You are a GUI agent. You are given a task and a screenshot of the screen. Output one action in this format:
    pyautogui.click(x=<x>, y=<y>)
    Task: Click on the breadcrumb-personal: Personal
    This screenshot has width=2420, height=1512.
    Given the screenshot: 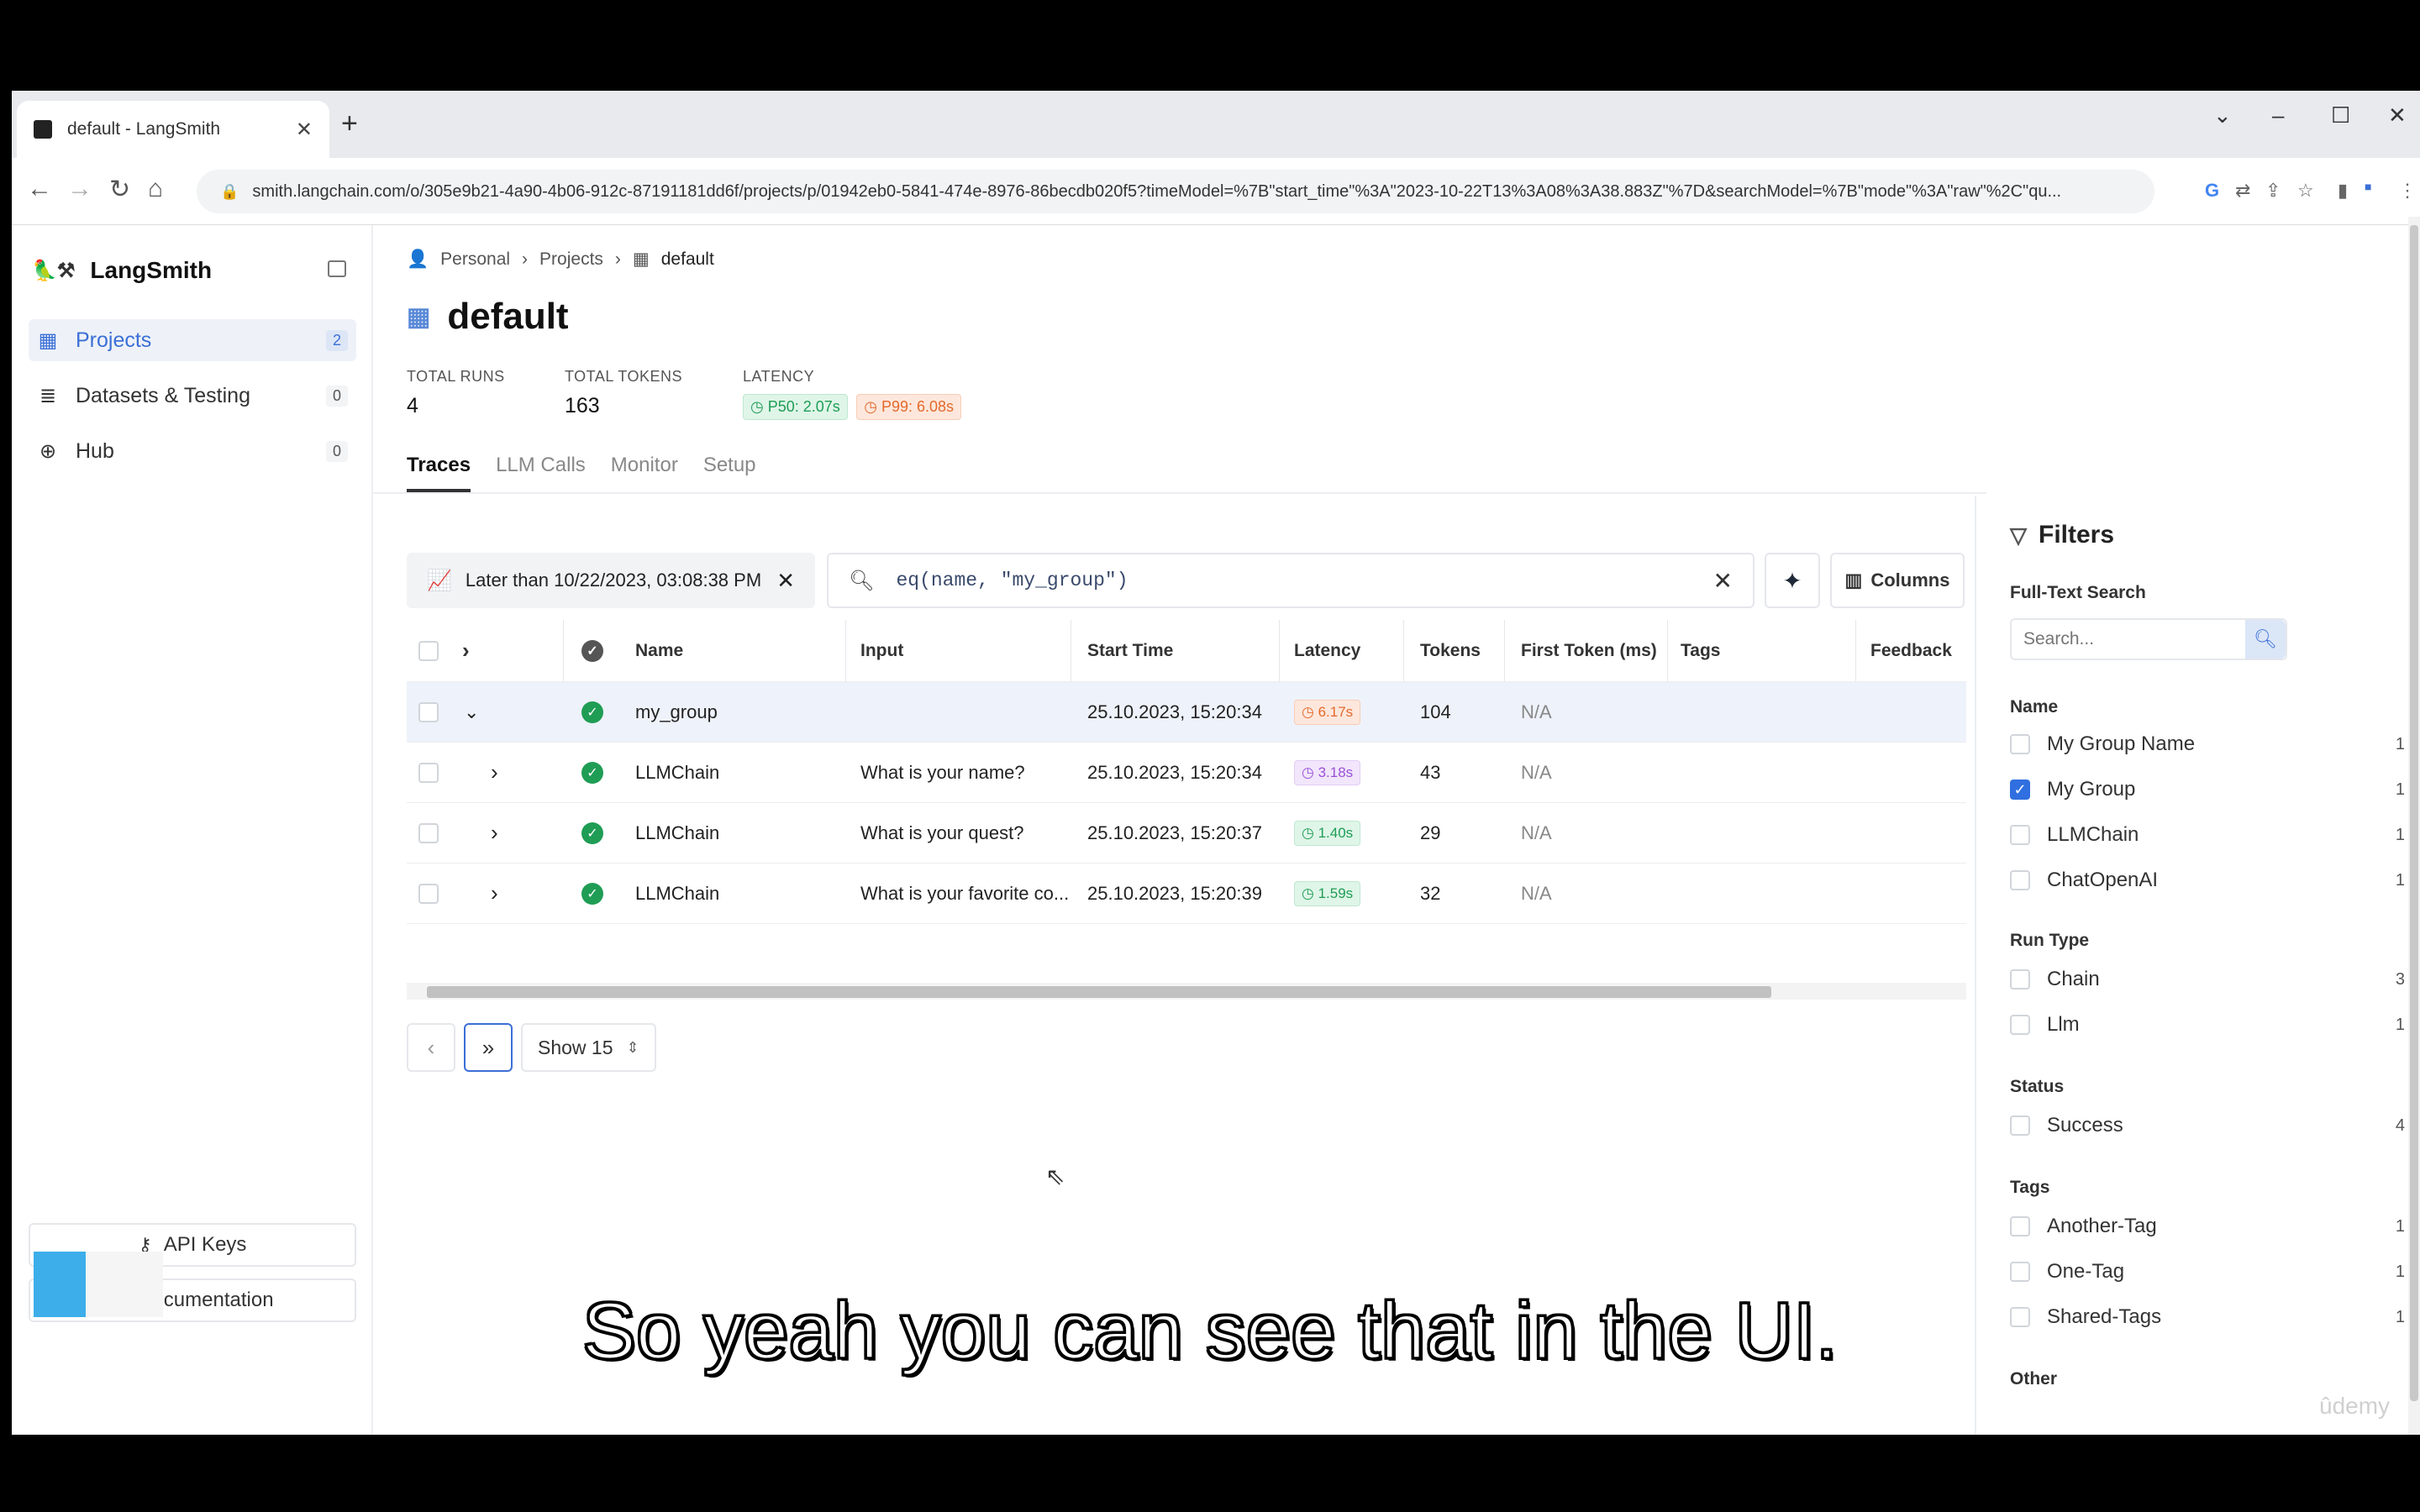 What is the action you would take?
    pyautogui.click(x=475, y=259)
    